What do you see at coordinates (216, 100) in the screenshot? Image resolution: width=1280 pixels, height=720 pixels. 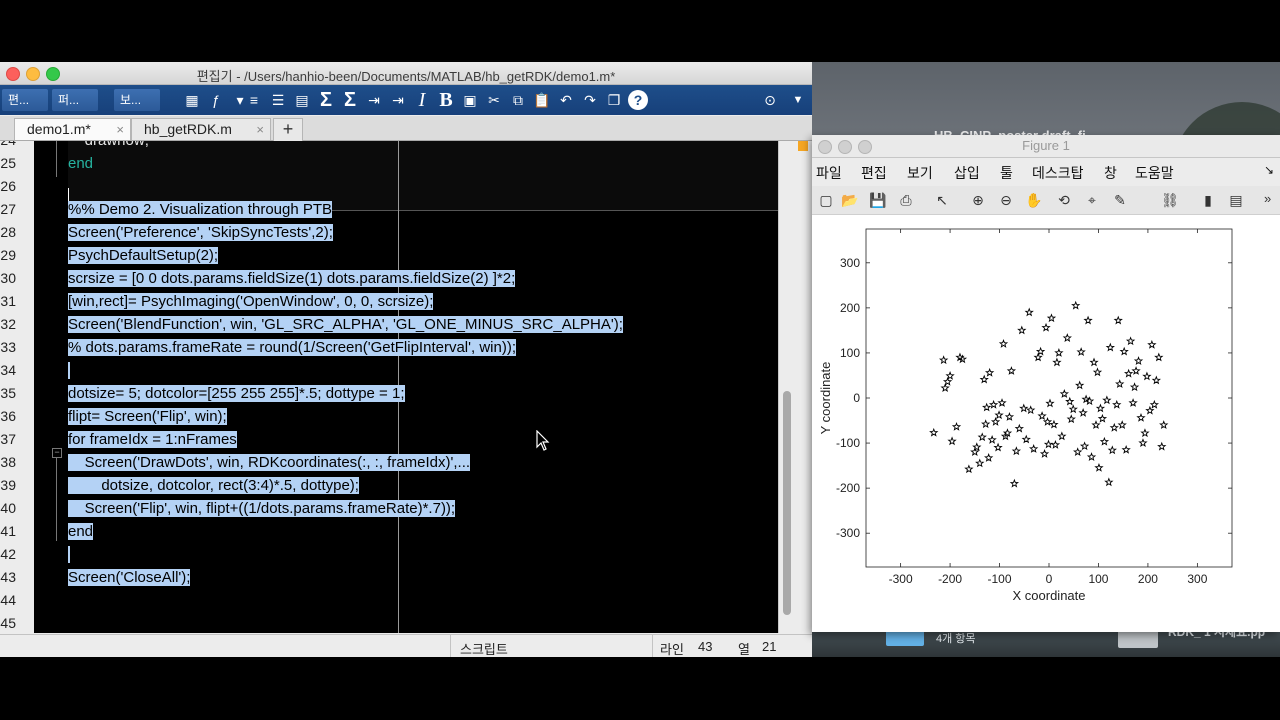 I see `fx-icon: ƒ` at bounding box center [216, 100].